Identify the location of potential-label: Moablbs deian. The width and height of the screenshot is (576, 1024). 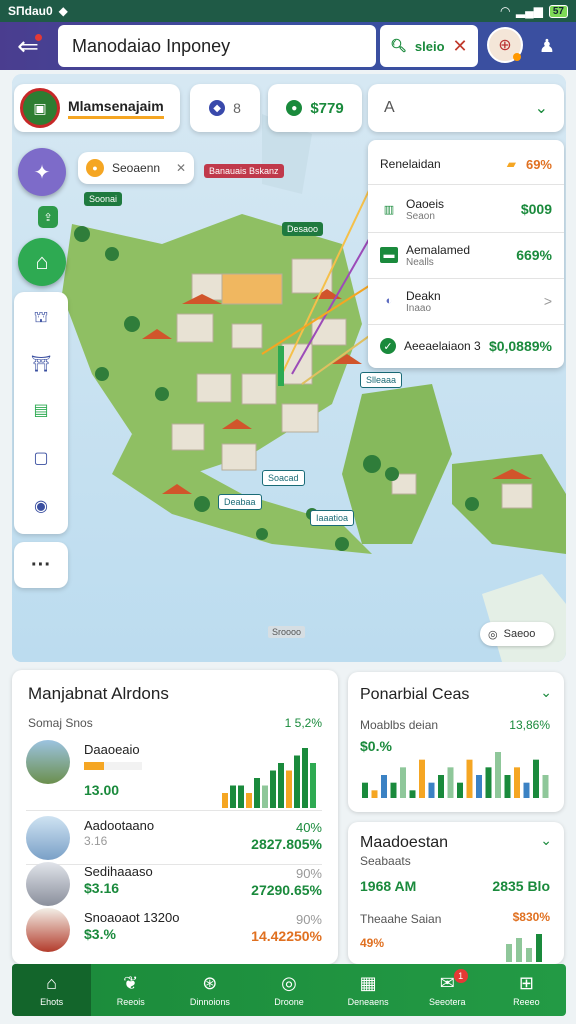
(399, 725).